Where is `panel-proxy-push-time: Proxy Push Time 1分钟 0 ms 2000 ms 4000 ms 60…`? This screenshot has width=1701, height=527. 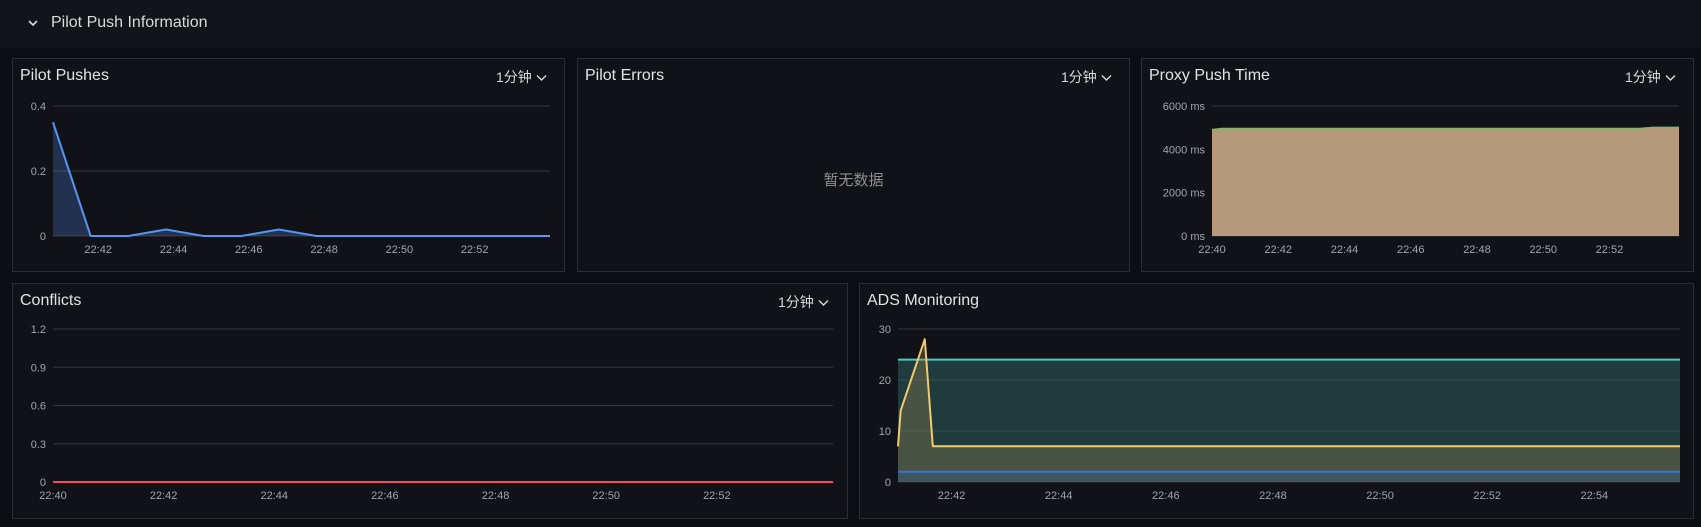 panel-proxy-push-time: Proxy Push Time 1分钟 0 ms 2000 ms 4000 ms 60… is located at coordinates (1417, 165).